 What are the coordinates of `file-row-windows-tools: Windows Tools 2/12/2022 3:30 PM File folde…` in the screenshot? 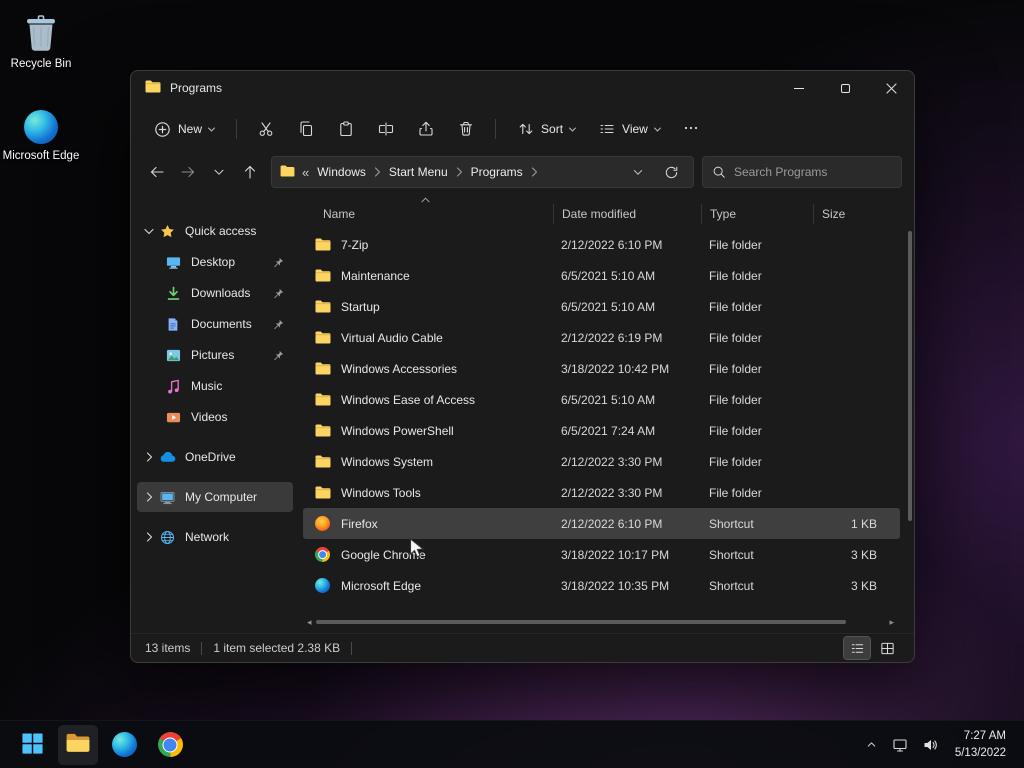 It's located at (601, 492).